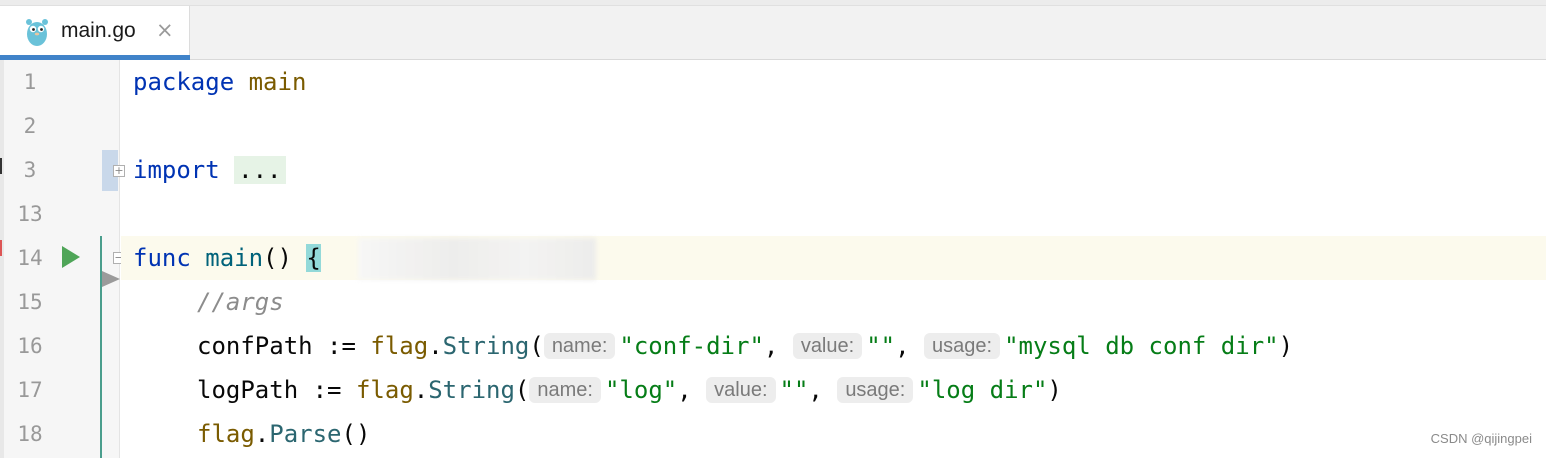 The width and height of the screenshot is (1546, 458). Describe the element at coordinates (305, 434) in the screenshot. I see `function-call: Parse` at that location.